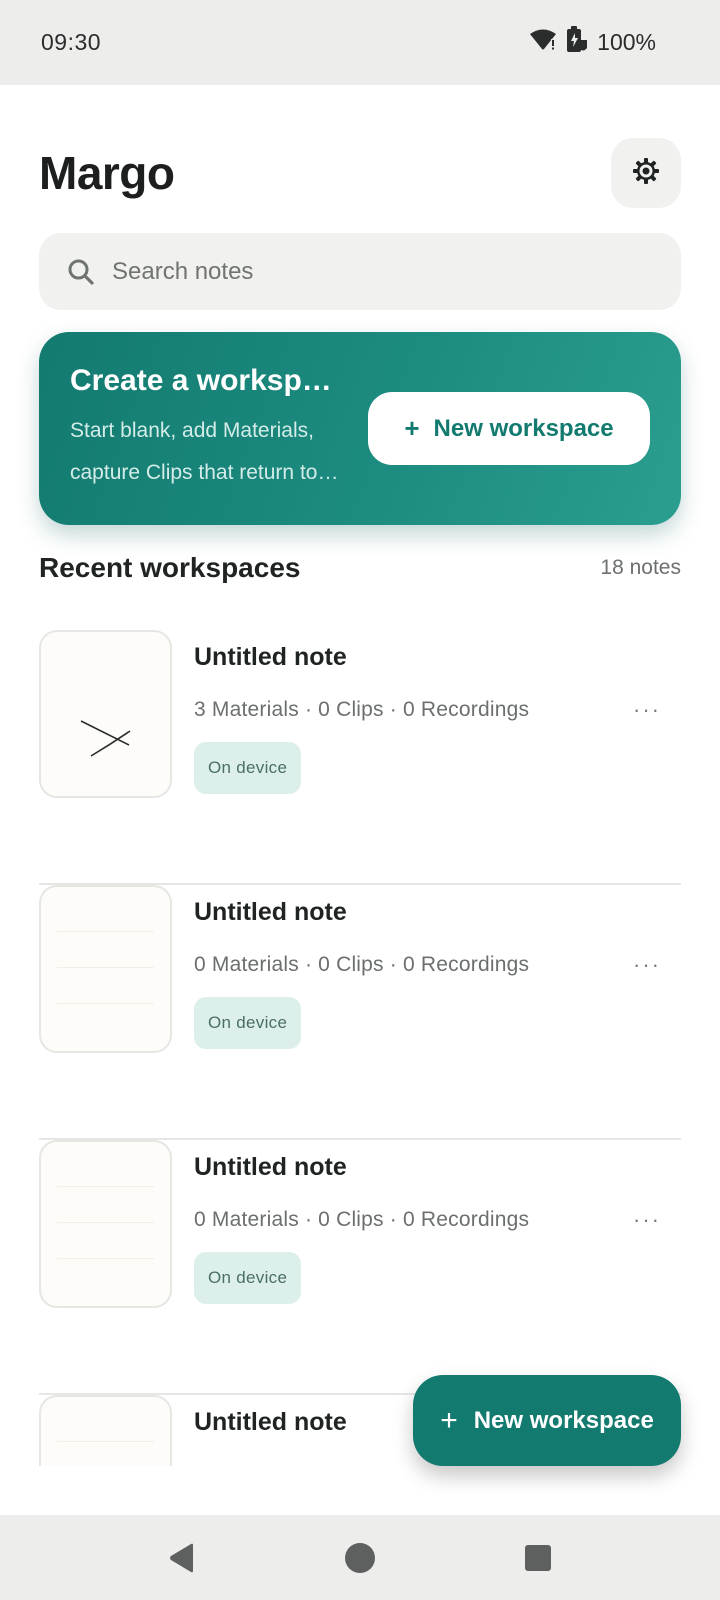 This screenshot has width=720, height=1600. I want to click on recents-button, so click(538, 1558).